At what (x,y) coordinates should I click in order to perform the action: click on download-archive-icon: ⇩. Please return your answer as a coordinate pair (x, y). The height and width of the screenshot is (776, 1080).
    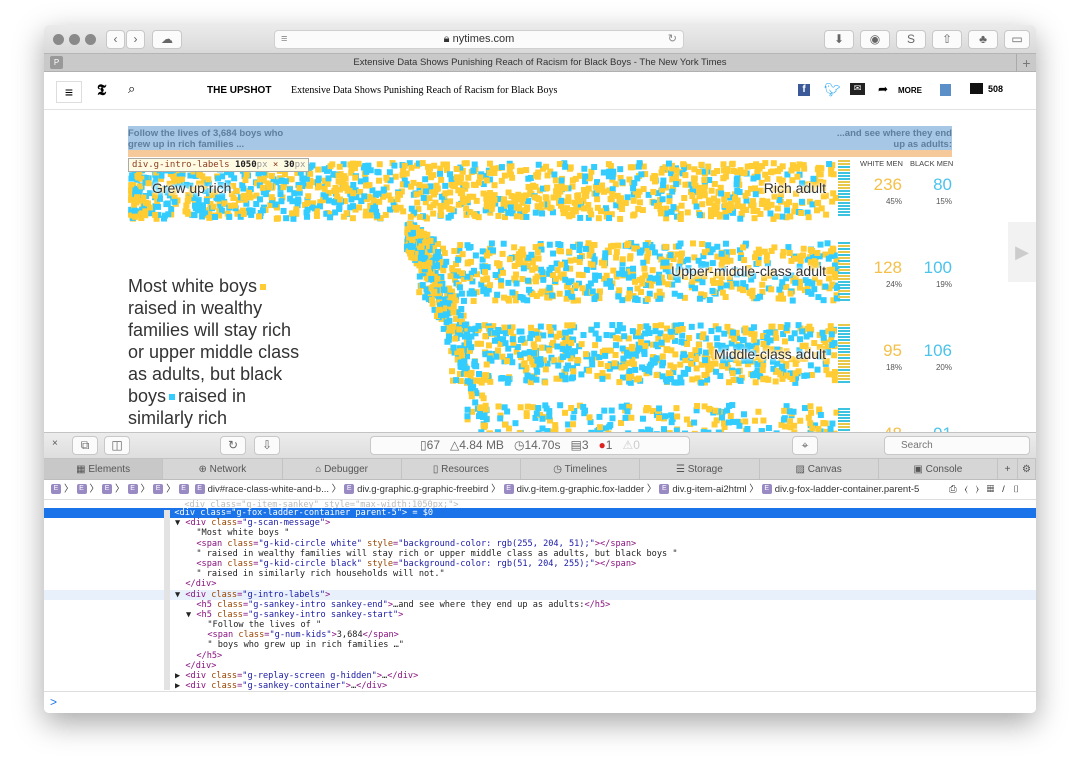
    Looking at the image, I should click on (267, 445).